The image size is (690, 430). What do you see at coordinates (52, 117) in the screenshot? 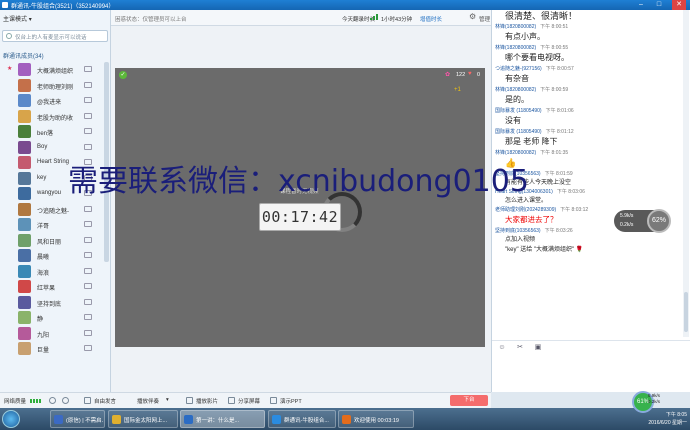
I see `member-row: 老股为助的收` at bounding box center [52, 117].